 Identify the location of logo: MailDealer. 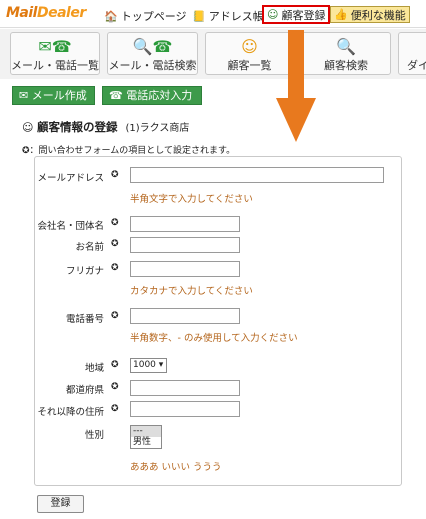
(46, 13).